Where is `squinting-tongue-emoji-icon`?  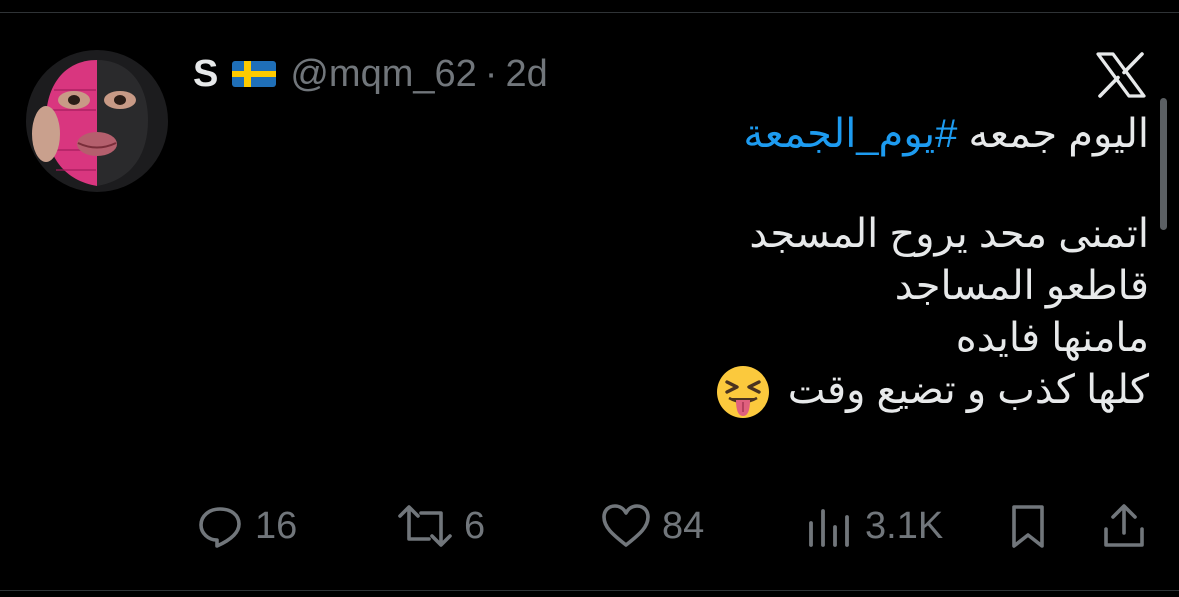
squinting-tongue-emoji-icon is located at coordinates (743, 392).